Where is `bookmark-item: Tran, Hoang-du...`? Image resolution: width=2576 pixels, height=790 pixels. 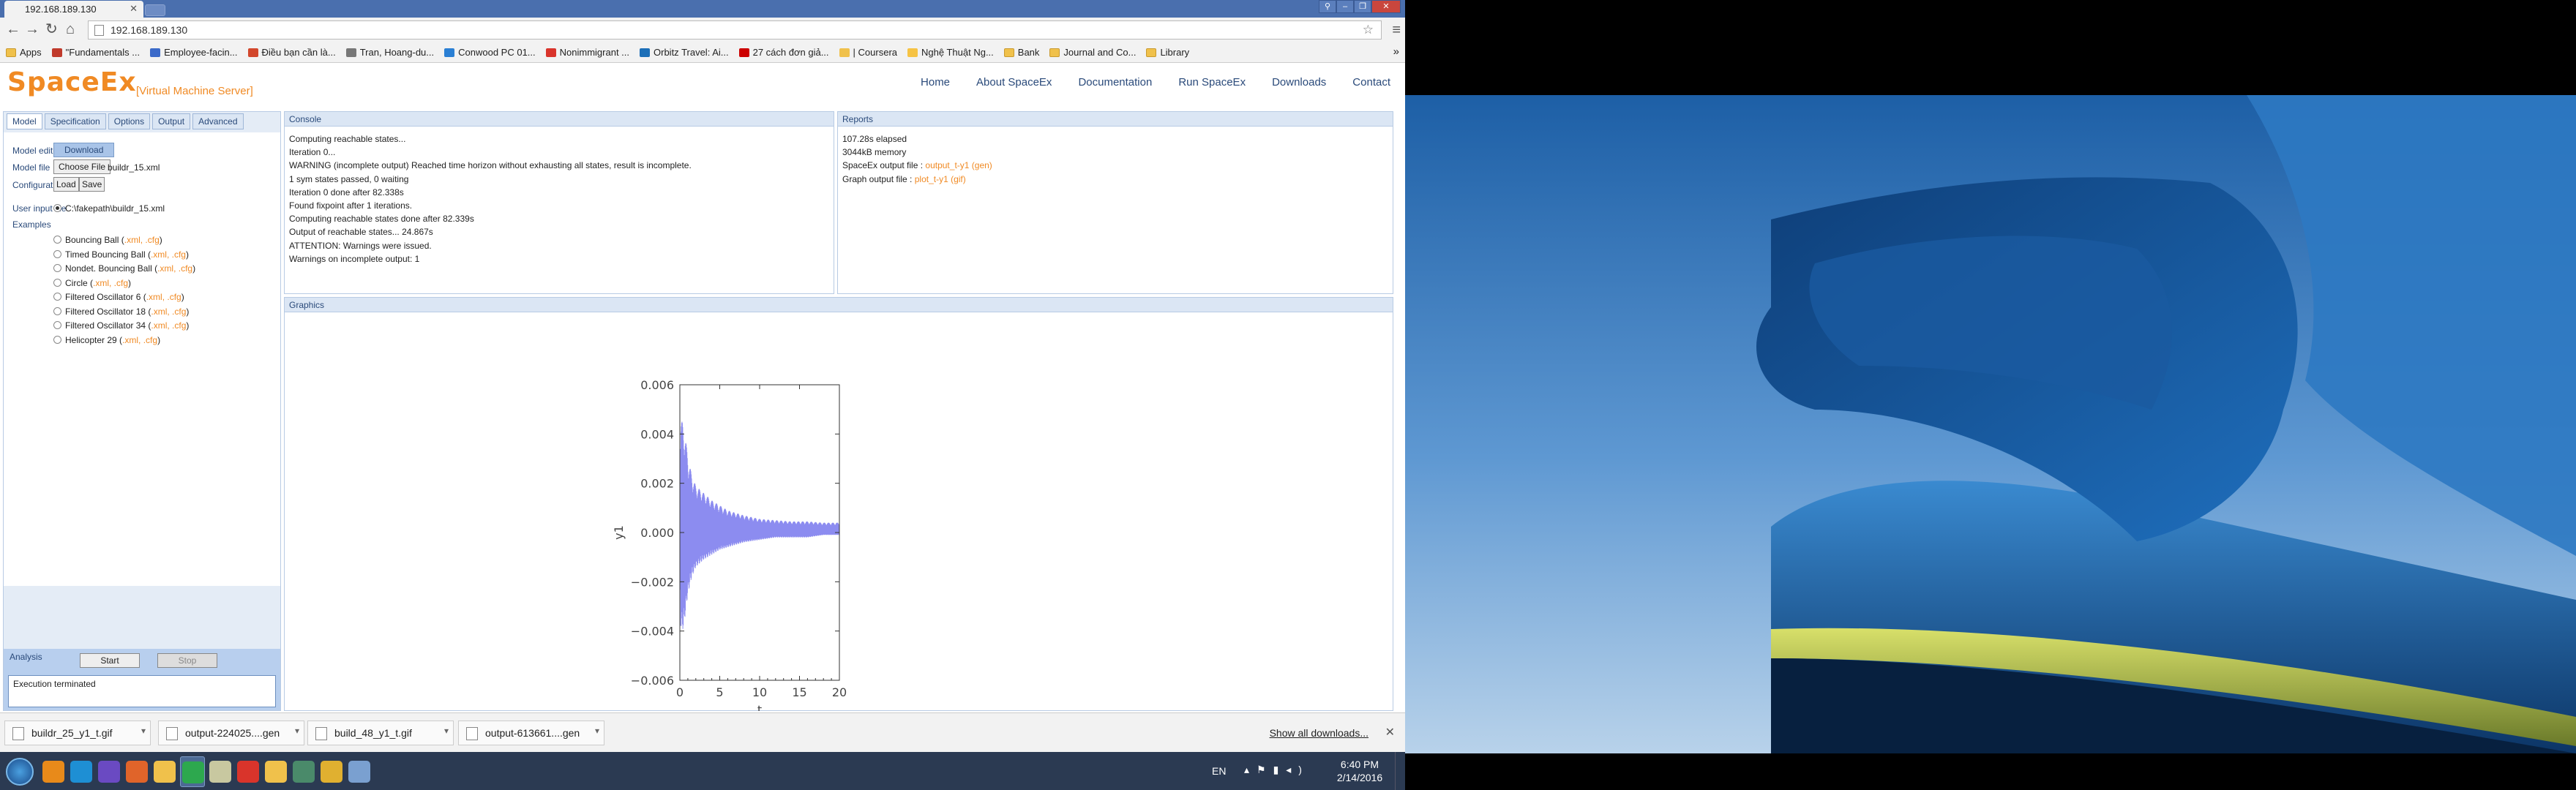
bookmark-item: Tran, Hoang-du... is located at coordinates (389, 53).